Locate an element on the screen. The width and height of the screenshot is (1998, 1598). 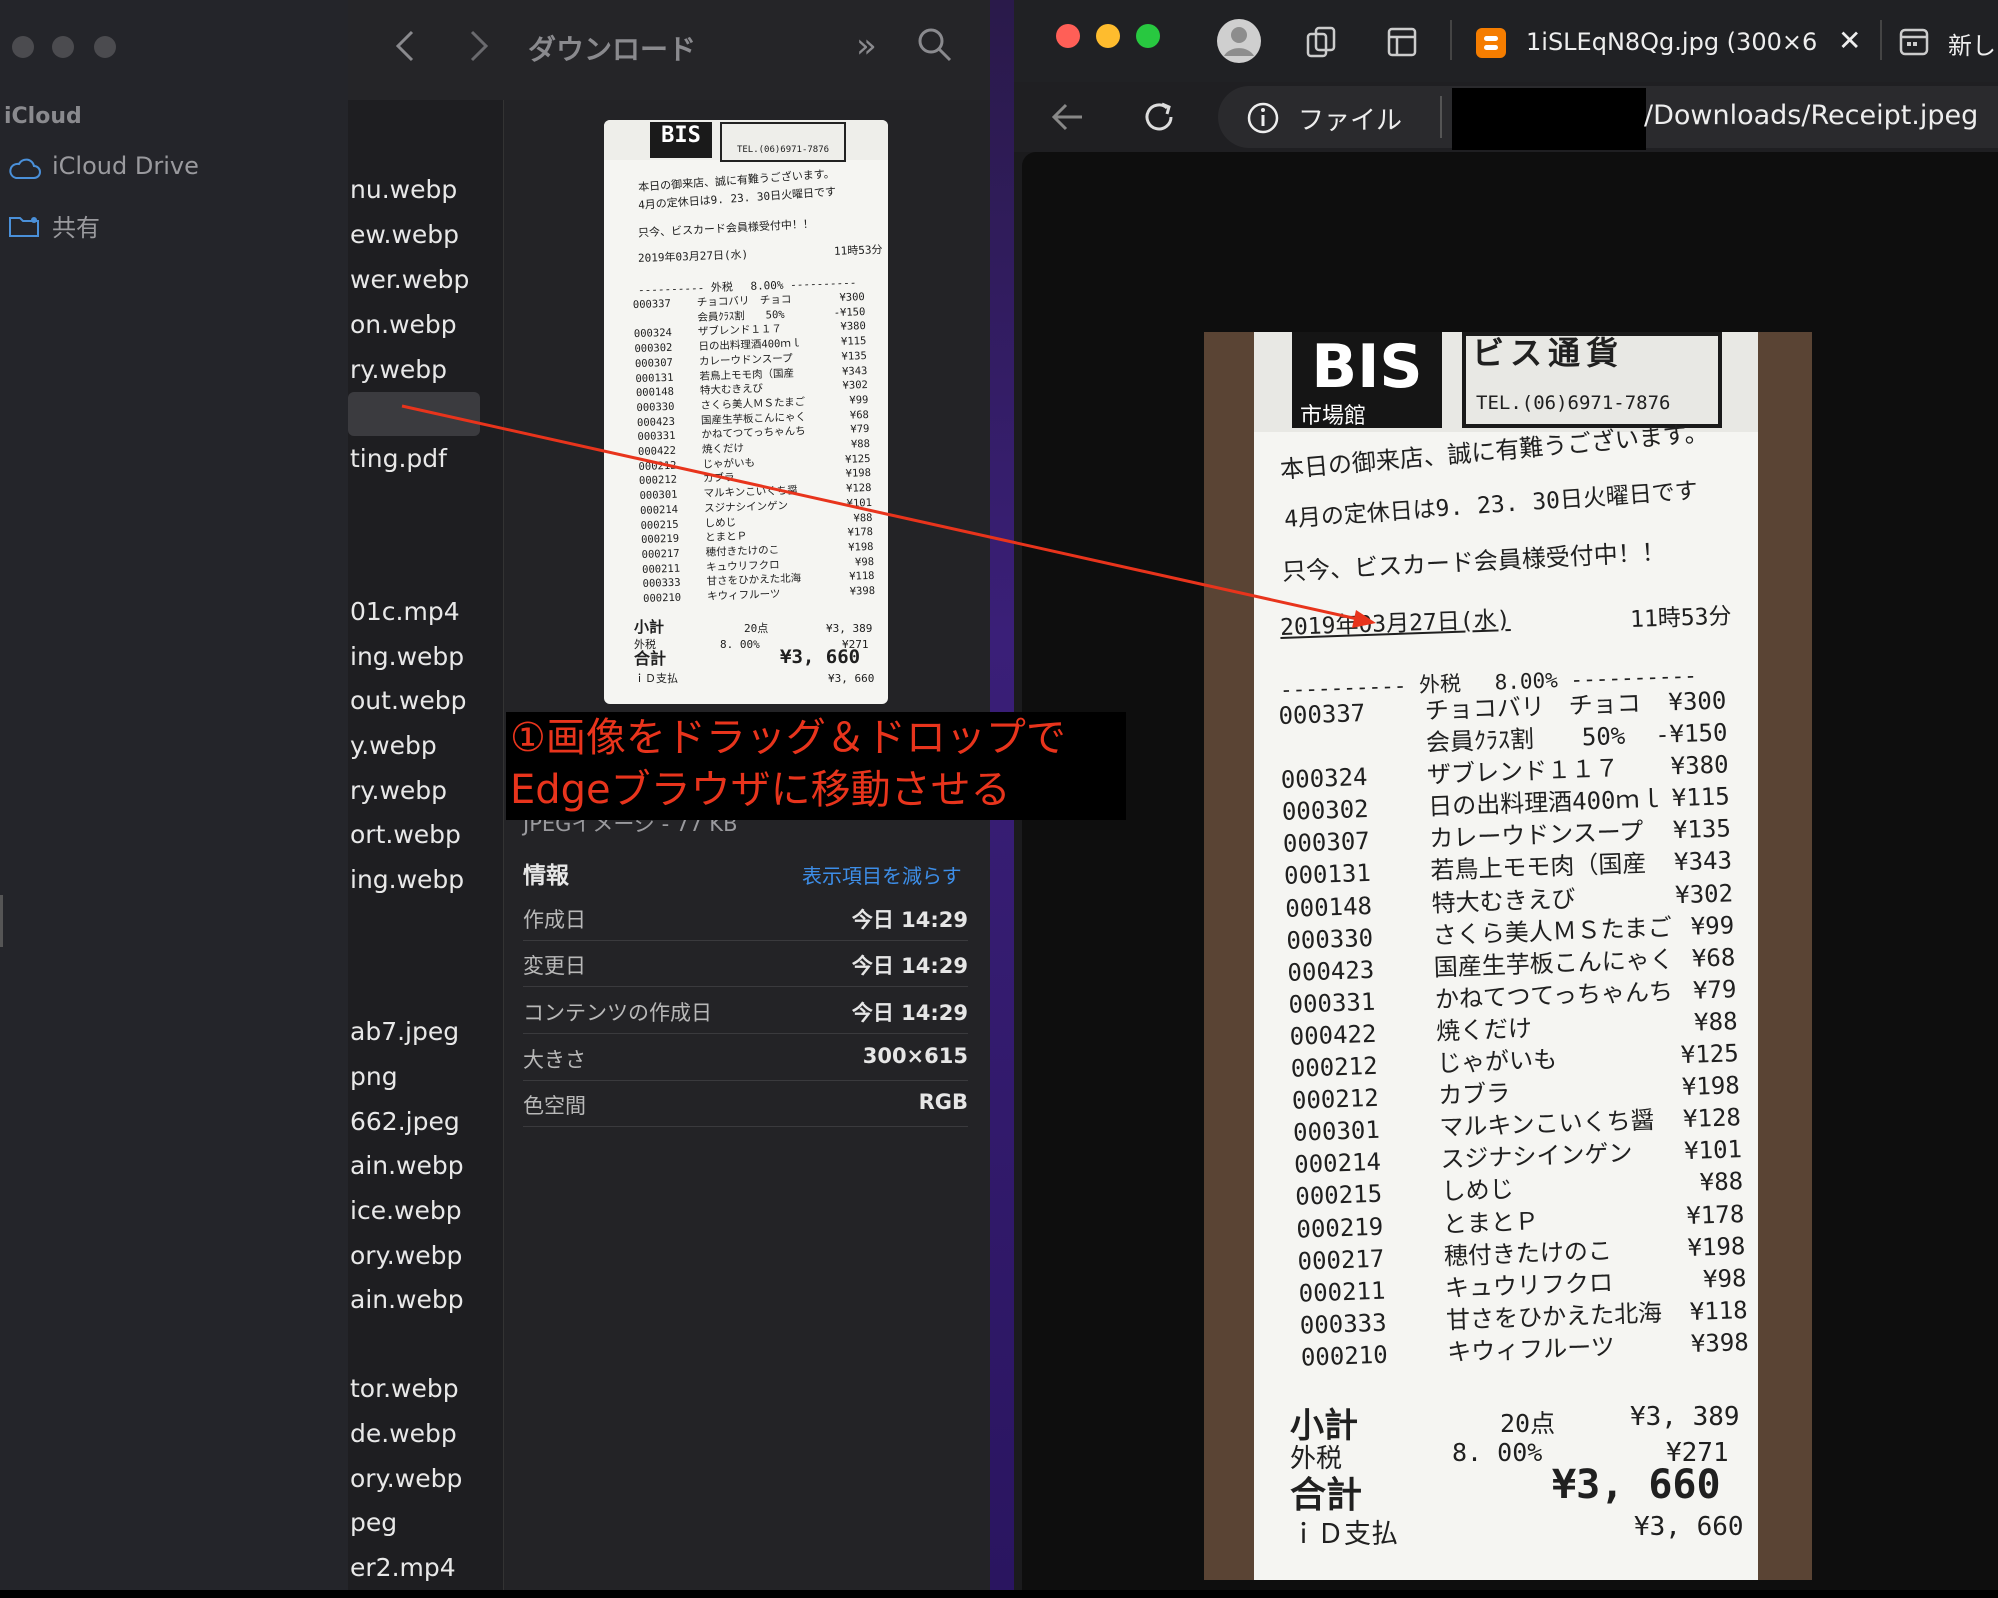
file-item: peg is located at coordinates (373, 1522).